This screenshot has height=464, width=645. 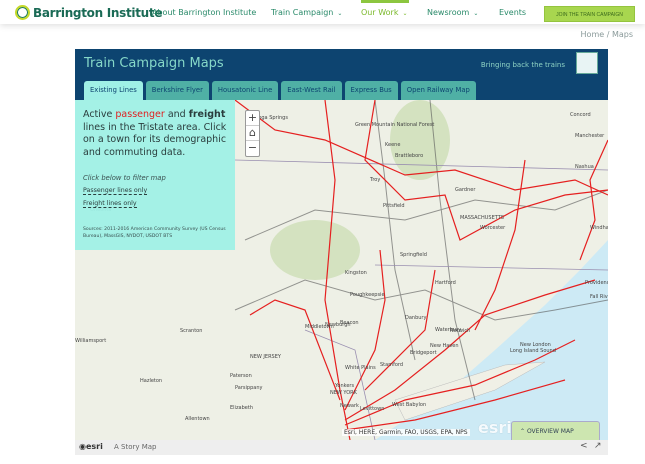 I want to click on train-campaign-logo, so click(x=587, y=63).